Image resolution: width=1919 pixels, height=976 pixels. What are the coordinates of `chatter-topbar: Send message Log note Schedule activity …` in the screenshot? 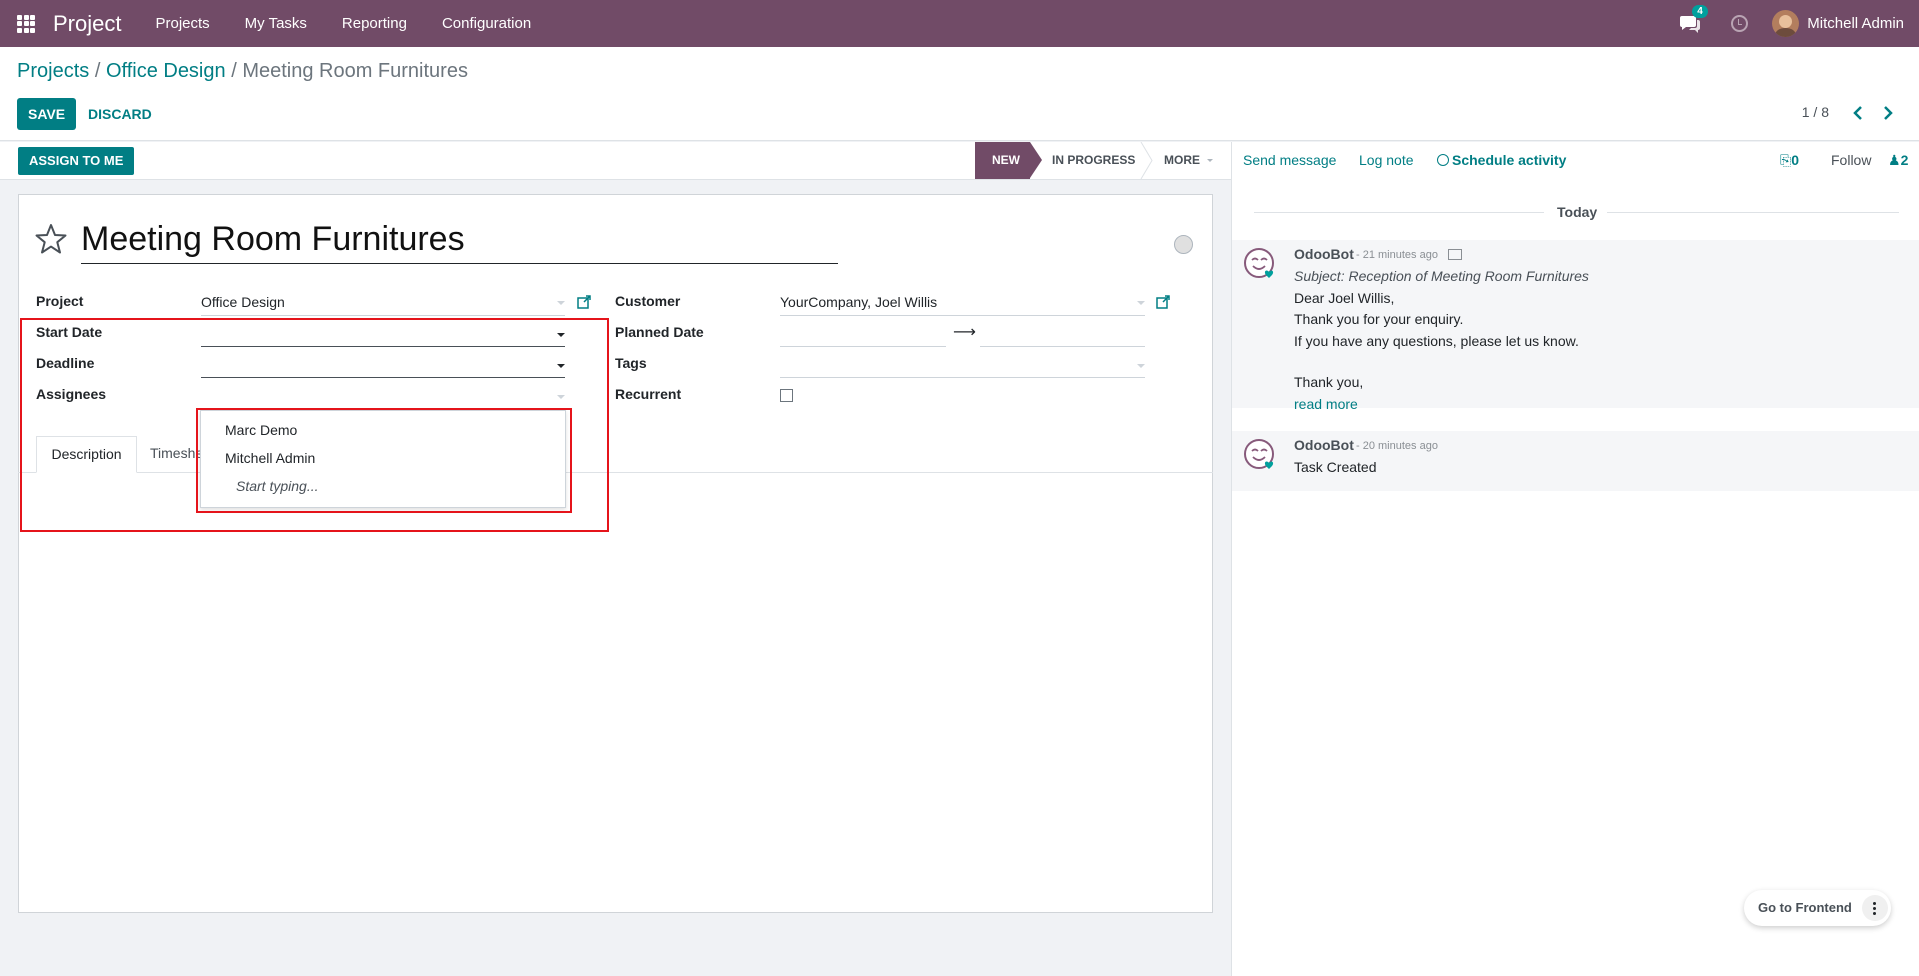 It's located at (1575, 161).